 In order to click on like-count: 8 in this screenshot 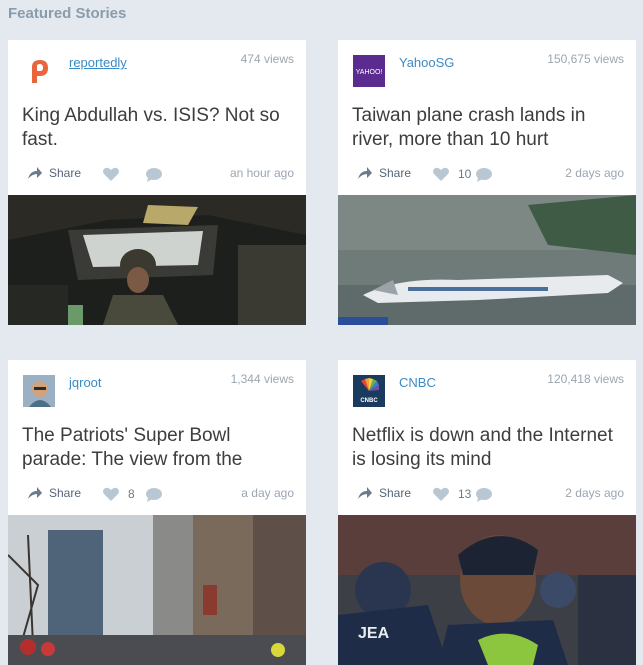, I will do `click(131, 494)`.